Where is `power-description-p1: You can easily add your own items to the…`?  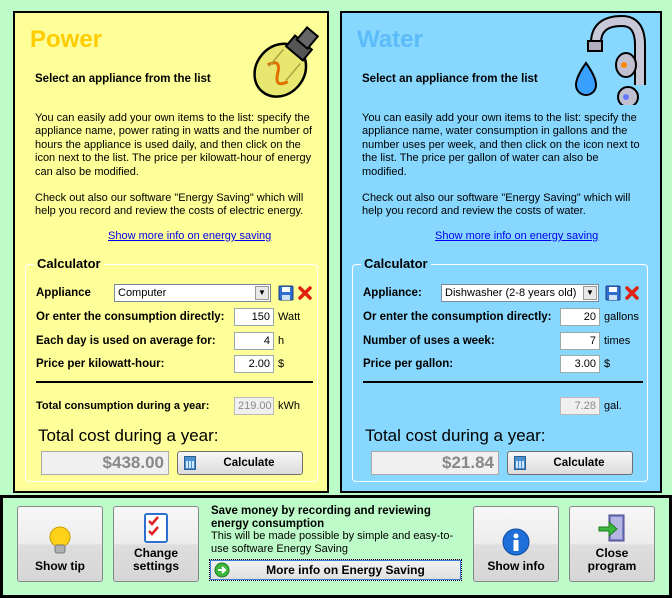 power-description-p1: You can easily add your own items to the… is located at coordinates (173, 145).